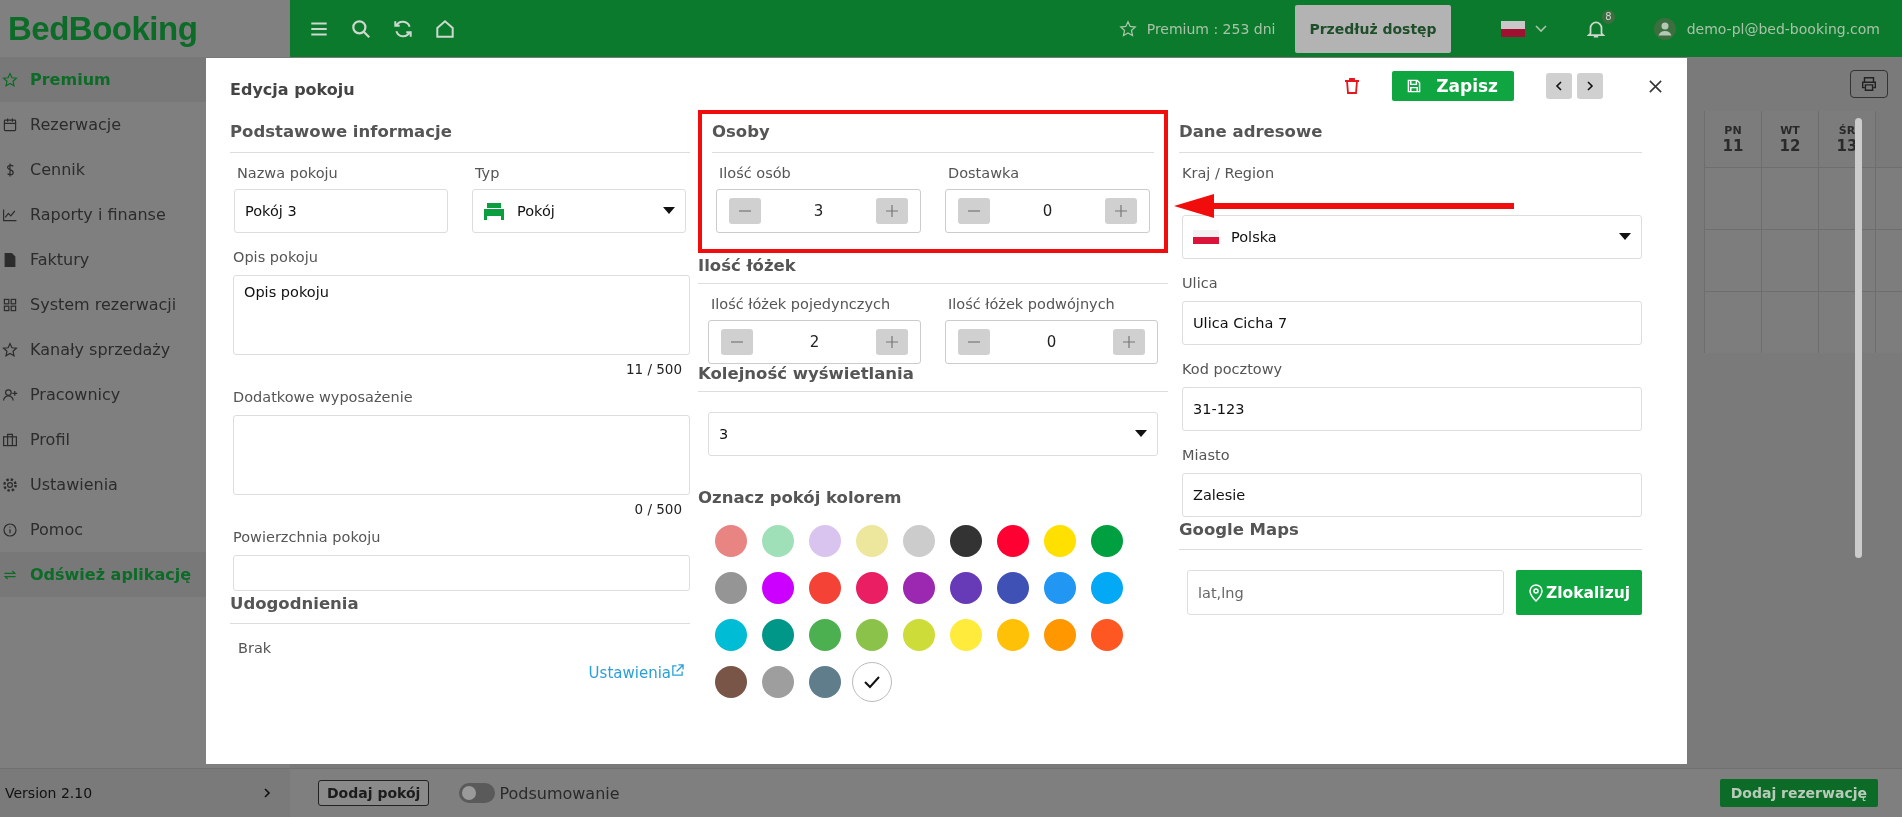  What do you see at coordinates (103, 28) in the screenshot?
I see `app-logo: BedBooking` at bounding box center [103, 28].